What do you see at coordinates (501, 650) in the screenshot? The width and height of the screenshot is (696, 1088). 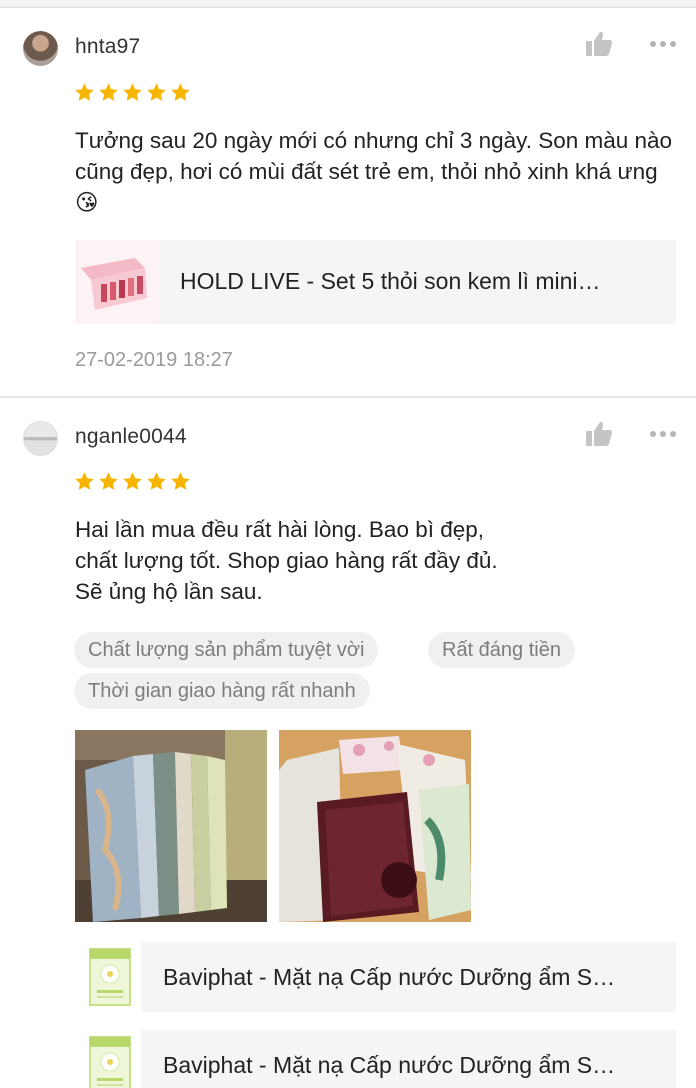 I see `review-tag: Rất đáng tiền` at bounding box center [501, 650].